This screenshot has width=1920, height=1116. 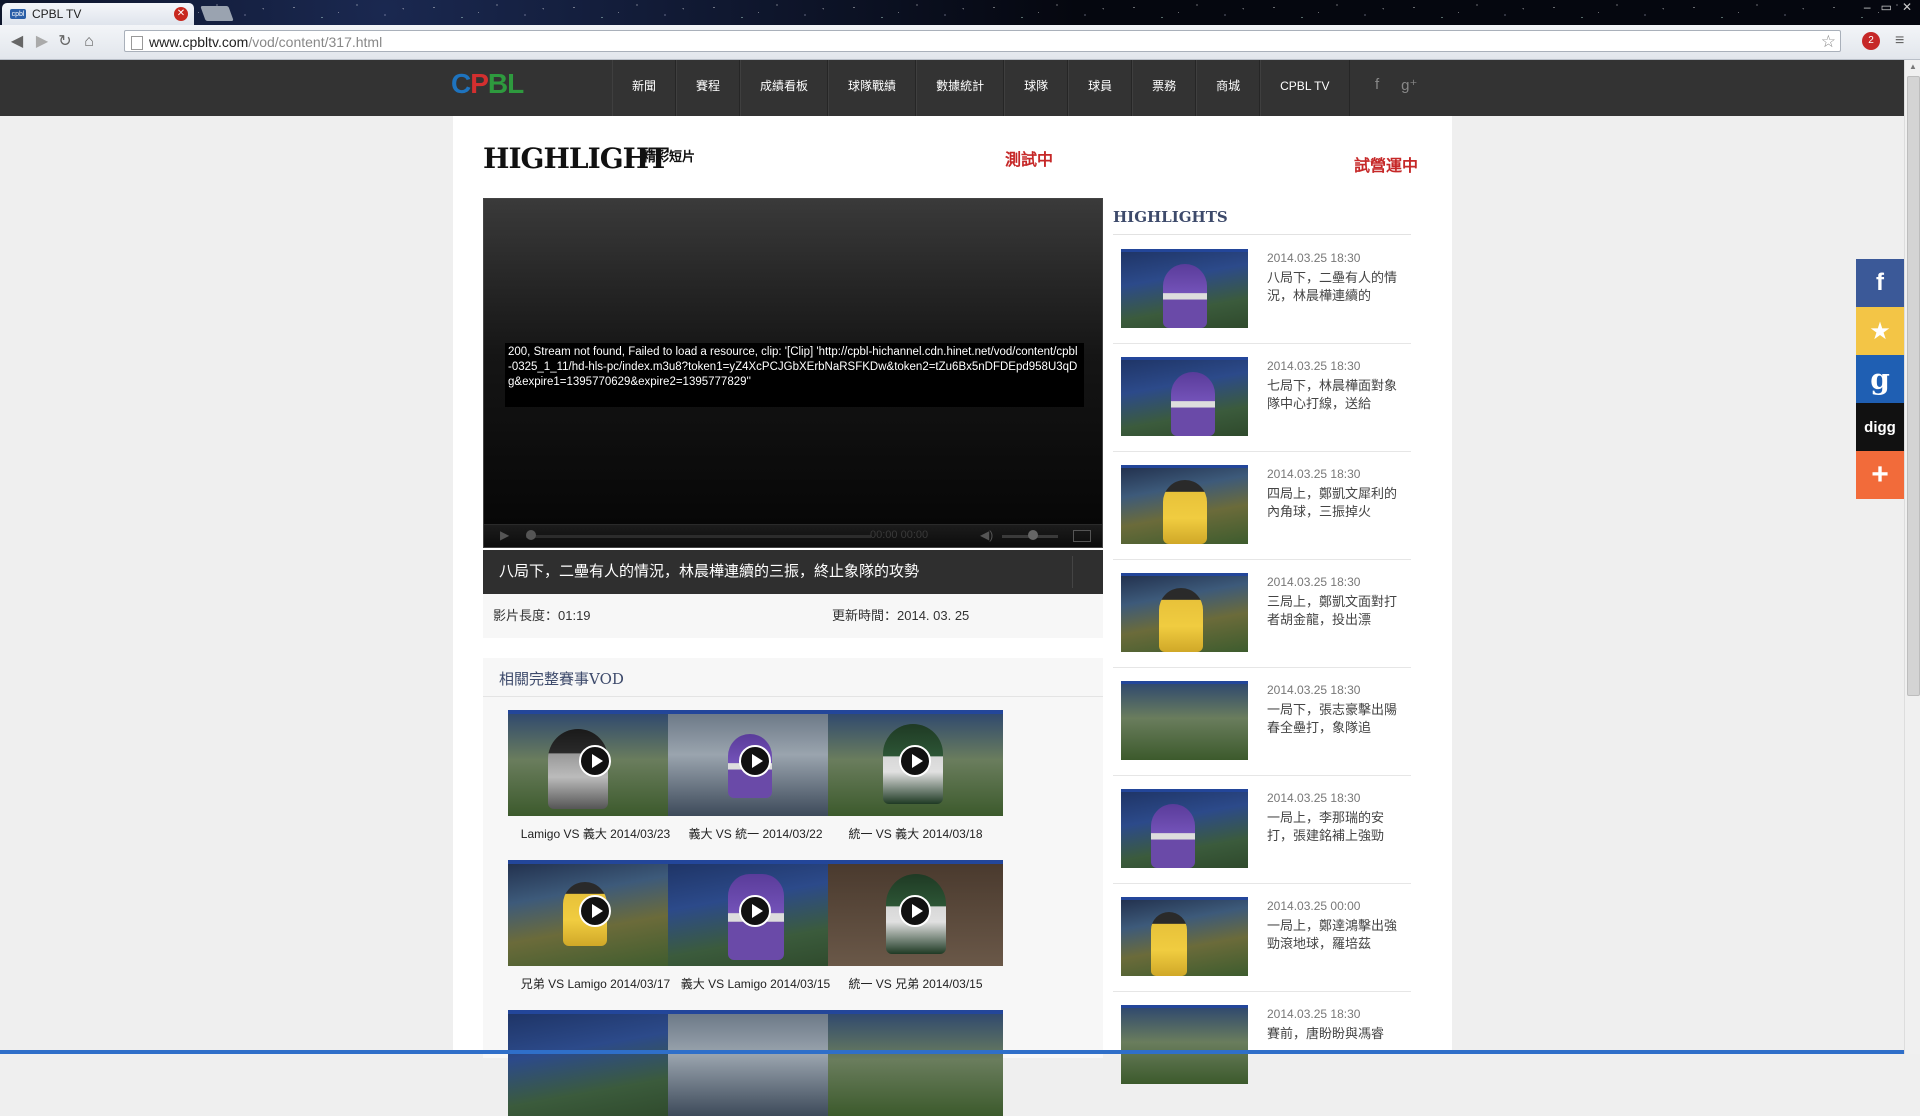 I want to click on vod-label: Lamigo VS 義大 2014/03/23, so click(x=595, y=833).